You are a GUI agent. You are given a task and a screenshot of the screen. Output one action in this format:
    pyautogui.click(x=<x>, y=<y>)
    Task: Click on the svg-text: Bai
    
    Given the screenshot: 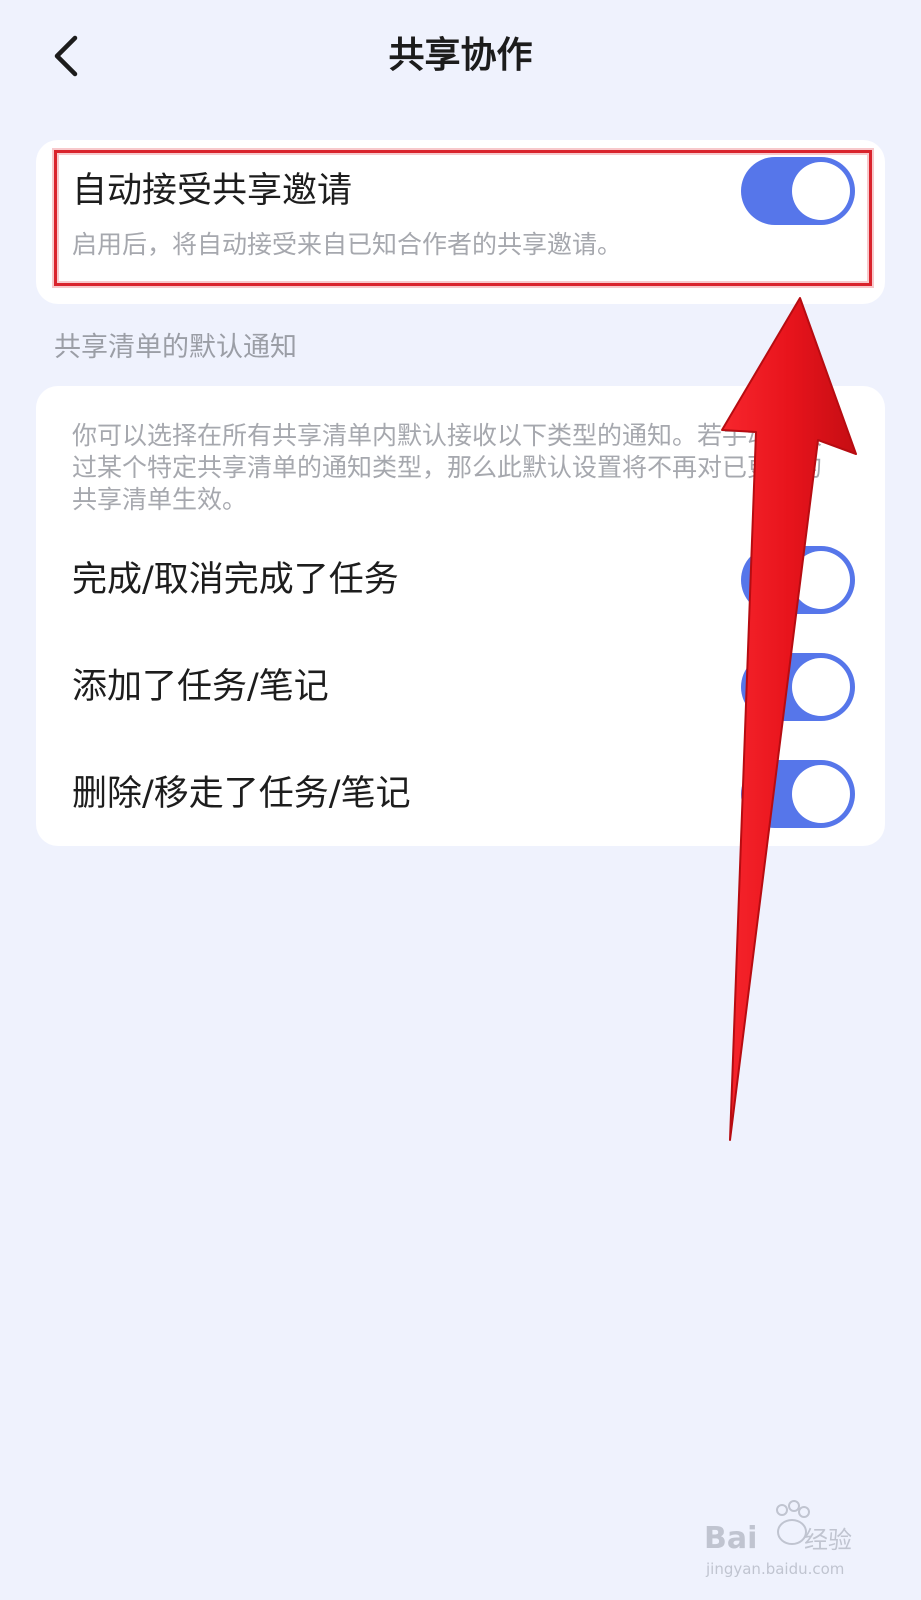 What is the action you would take?
    pyautogui.click(x=730, y=1538)
    